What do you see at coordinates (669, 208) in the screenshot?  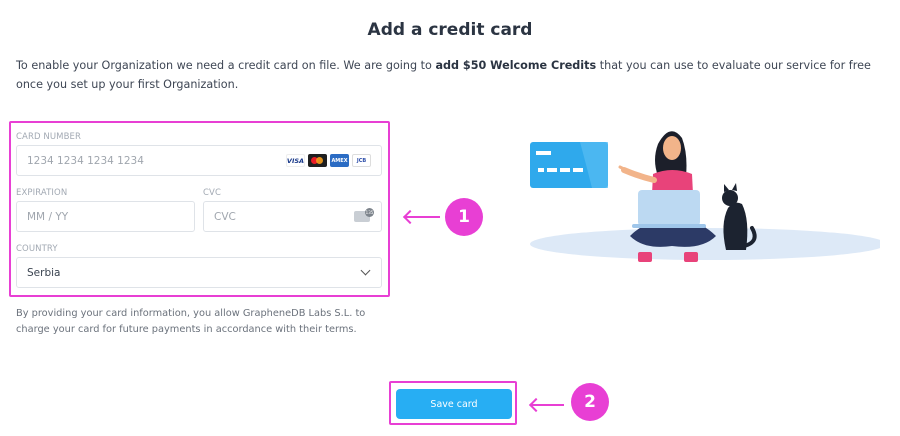 I see `laptop` at bounding box center [669, 208].